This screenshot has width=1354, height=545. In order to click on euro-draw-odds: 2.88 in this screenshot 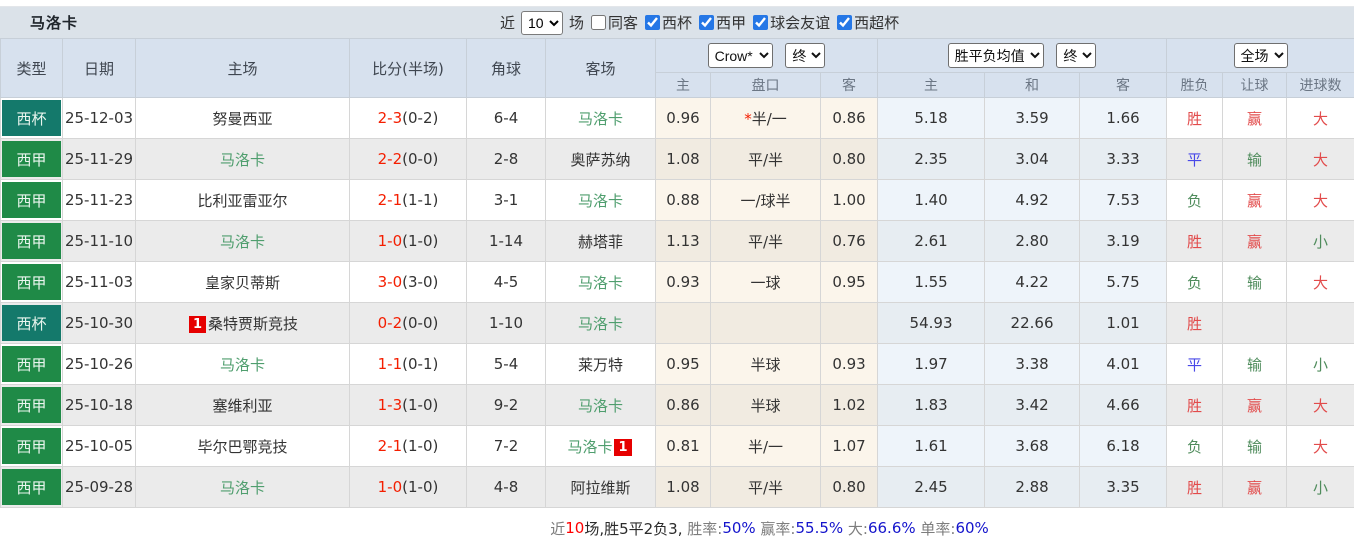, I will do `click(1032, 487)`.